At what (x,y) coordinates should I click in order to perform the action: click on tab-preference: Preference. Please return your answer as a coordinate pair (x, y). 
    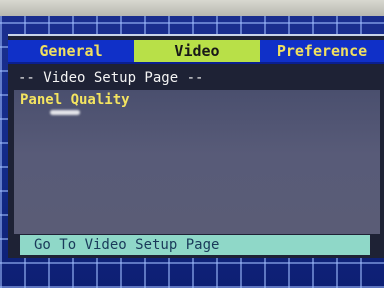
    Looking at the image, I should click on (322, 52).